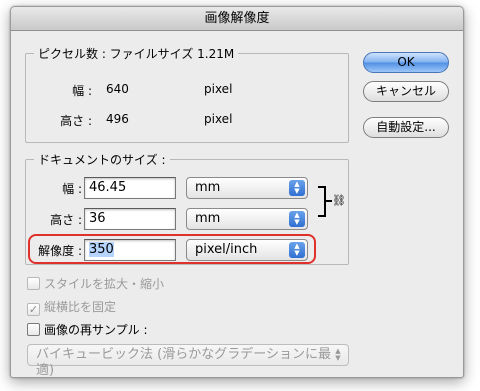 The image size is (480, 391). I want to click on resample-method-value: バイキュービック法 (滑らかなグラデーションに最適), so click(183, 362).